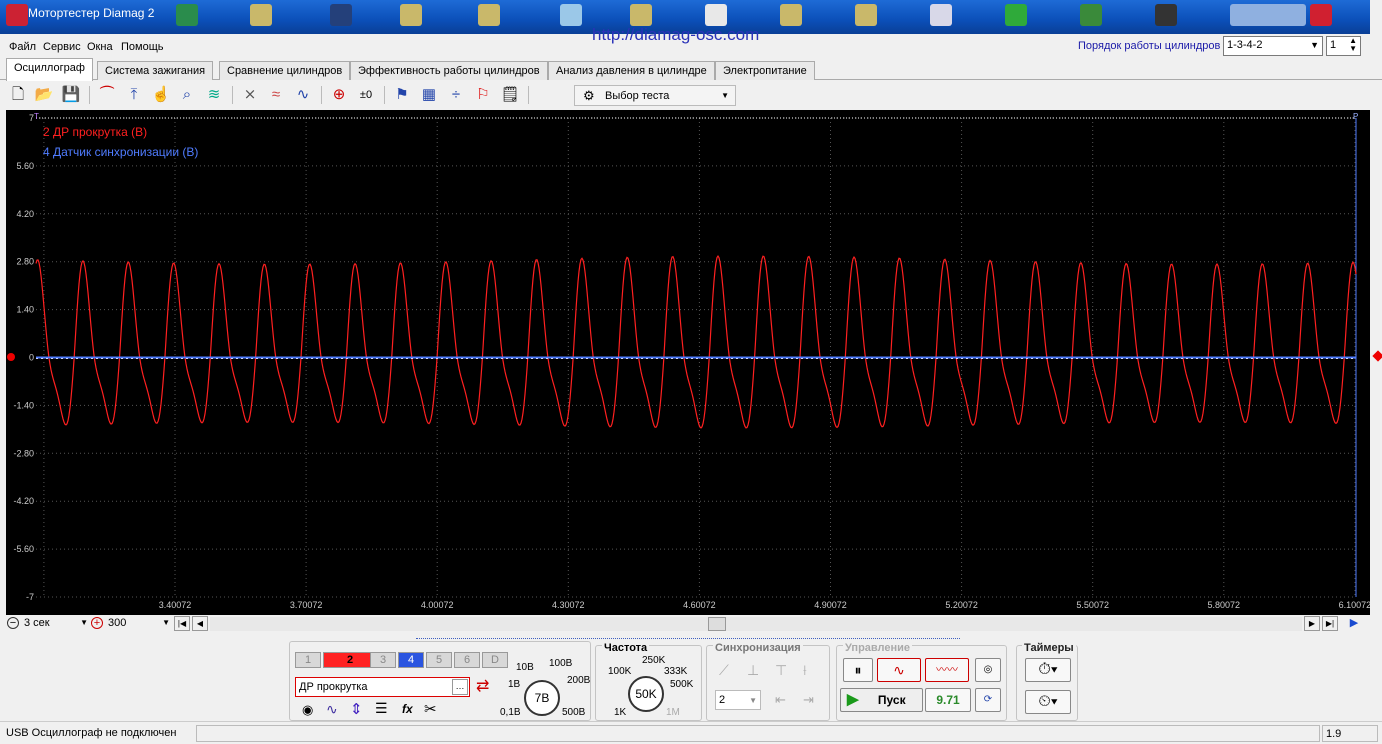  I want to click on cursor-icon: ⏜, so click(107, 95).